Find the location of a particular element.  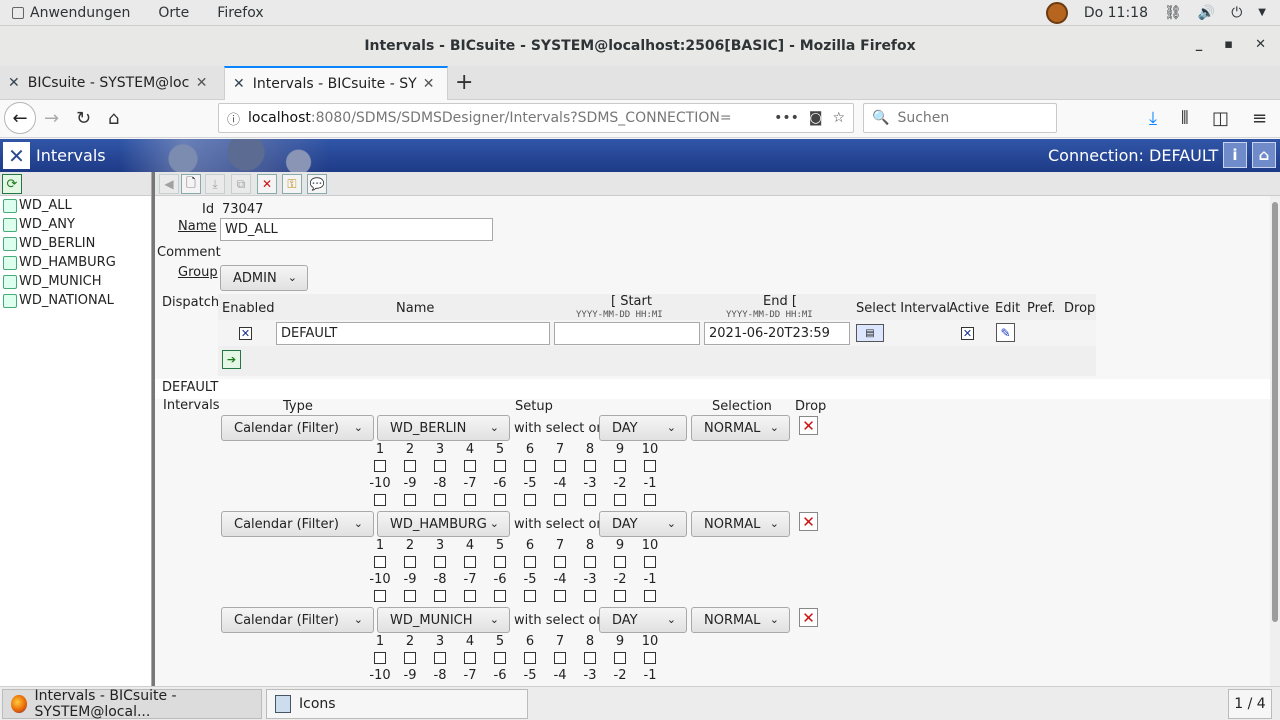

vertical-scrollbar is located at coordinates (1275, 441).